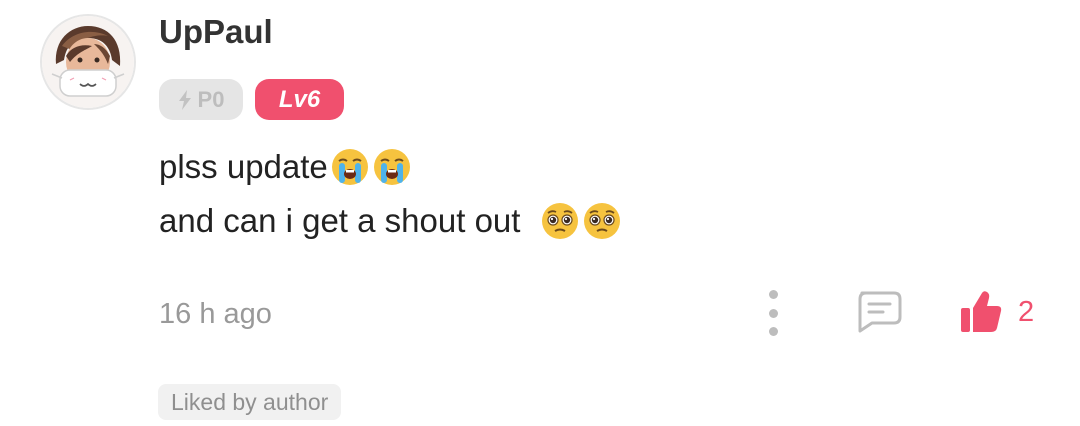 This screenshot has width=1080, height=426. Describe the element at coordinates (1026, 311) in the screenshot. I see `like-count: 2` at that location.